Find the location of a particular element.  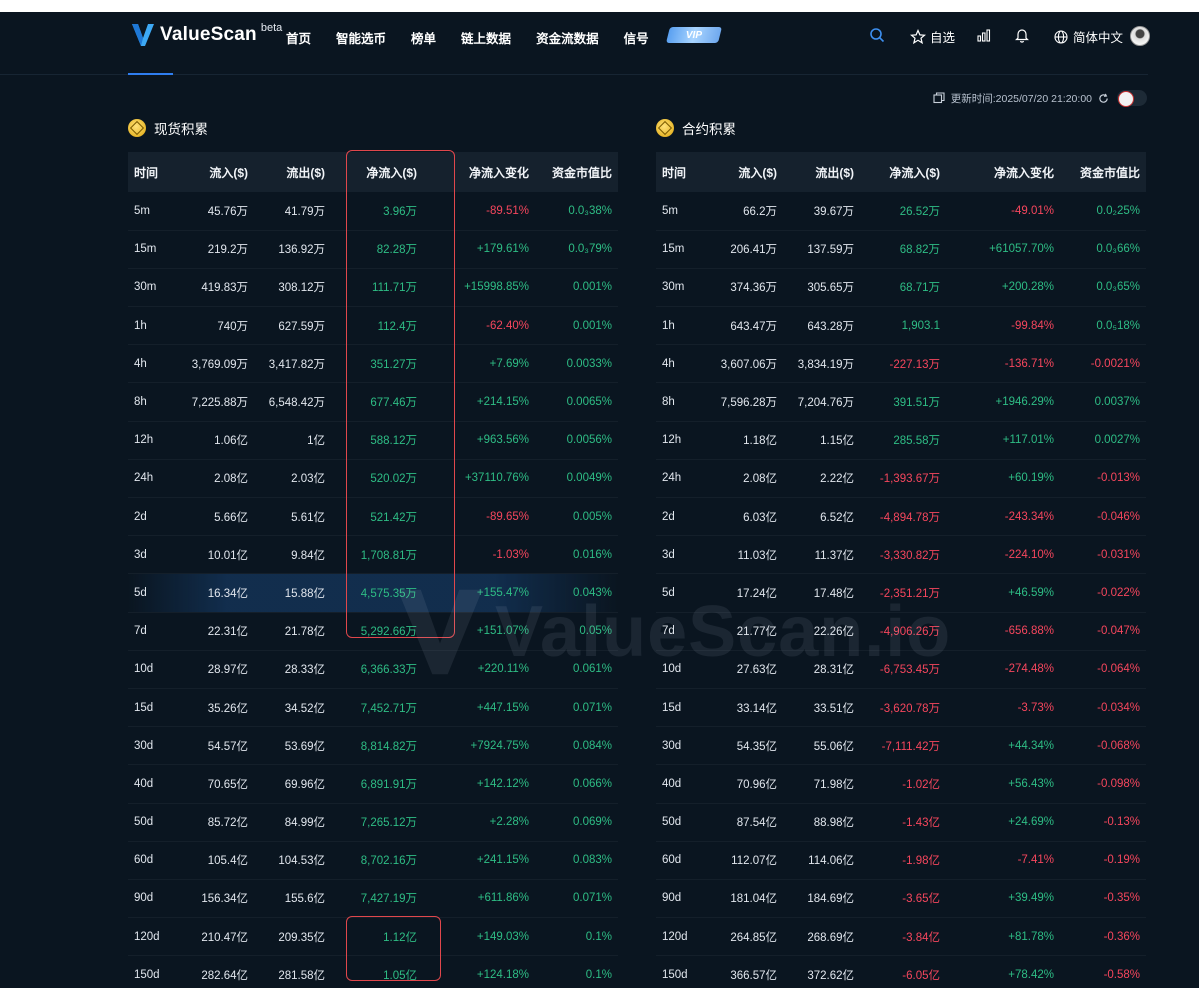

table-row: 5m 45.76万 41.79万 3.96万 -89.51% 0.0₃38% is located at coordinates (373, 211).